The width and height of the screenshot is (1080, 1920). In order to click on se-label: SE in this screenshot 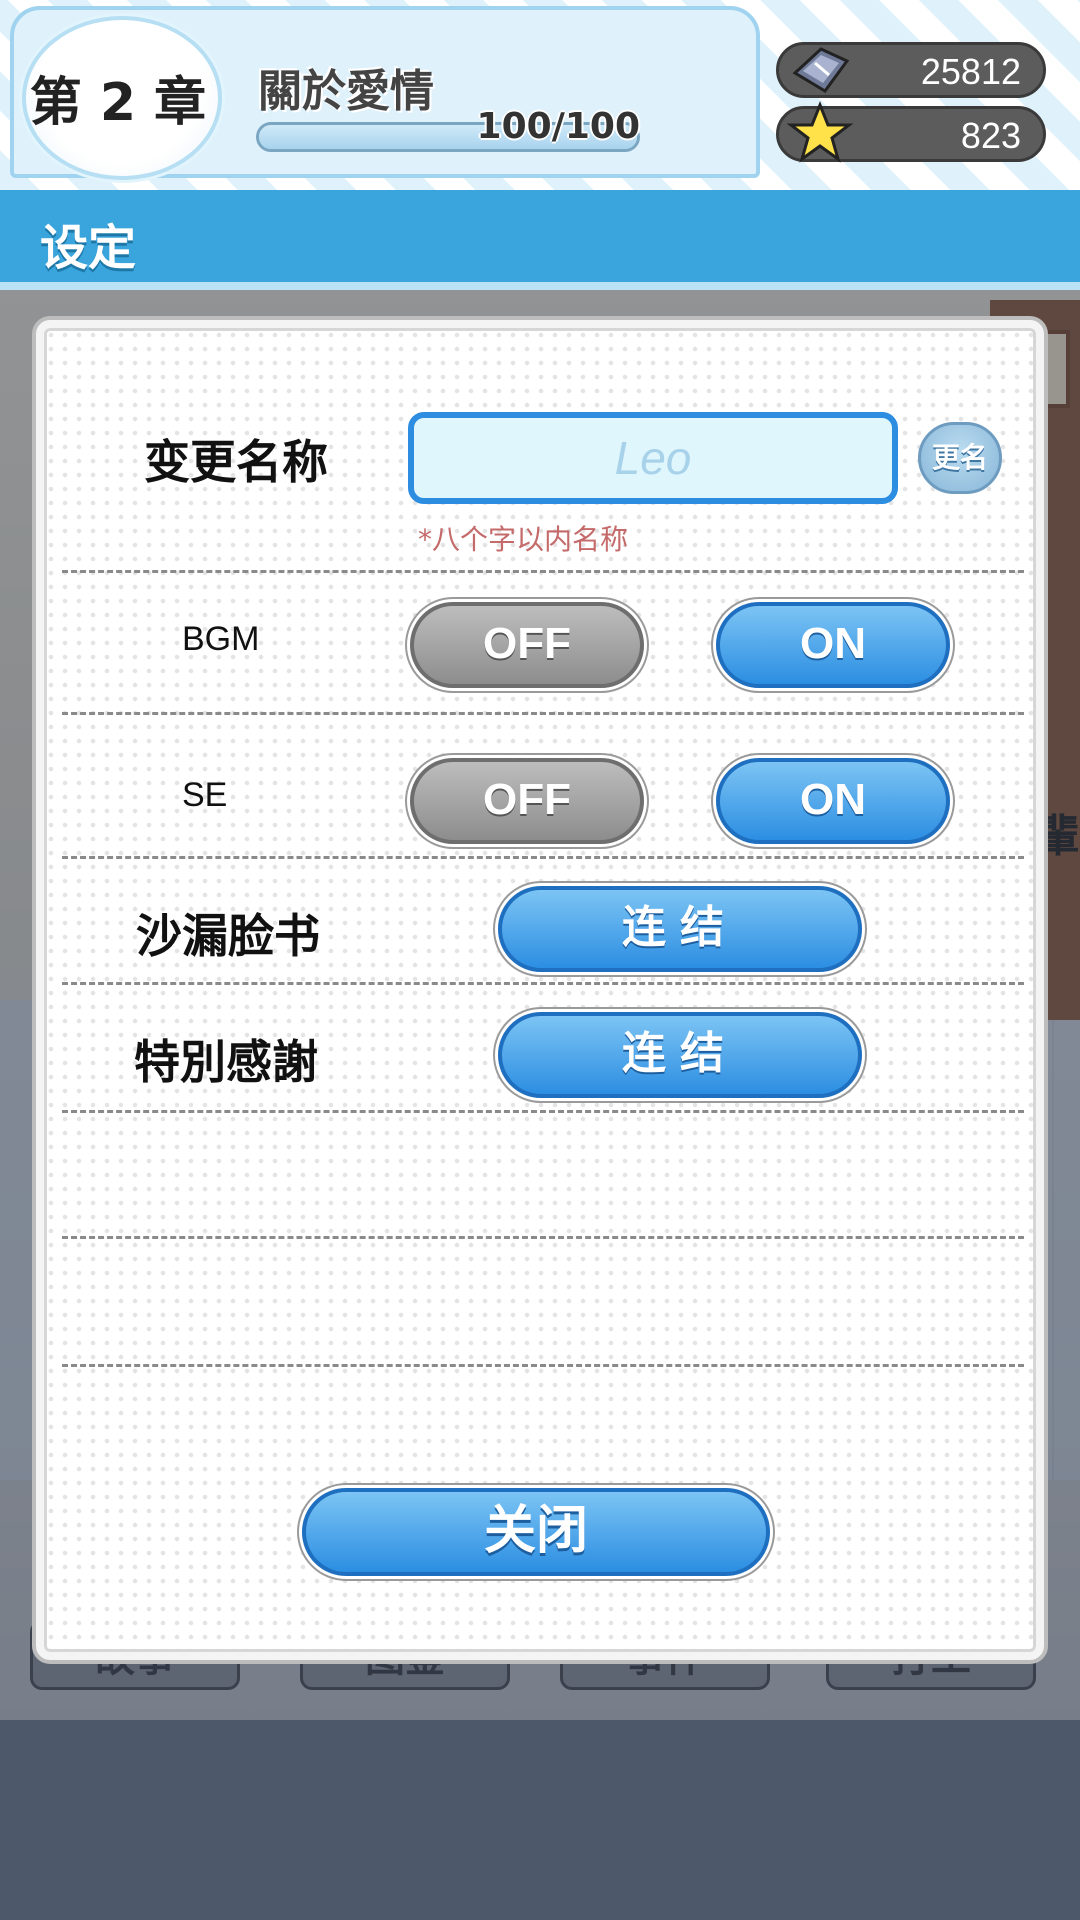, I will do `click(205, 795)`.